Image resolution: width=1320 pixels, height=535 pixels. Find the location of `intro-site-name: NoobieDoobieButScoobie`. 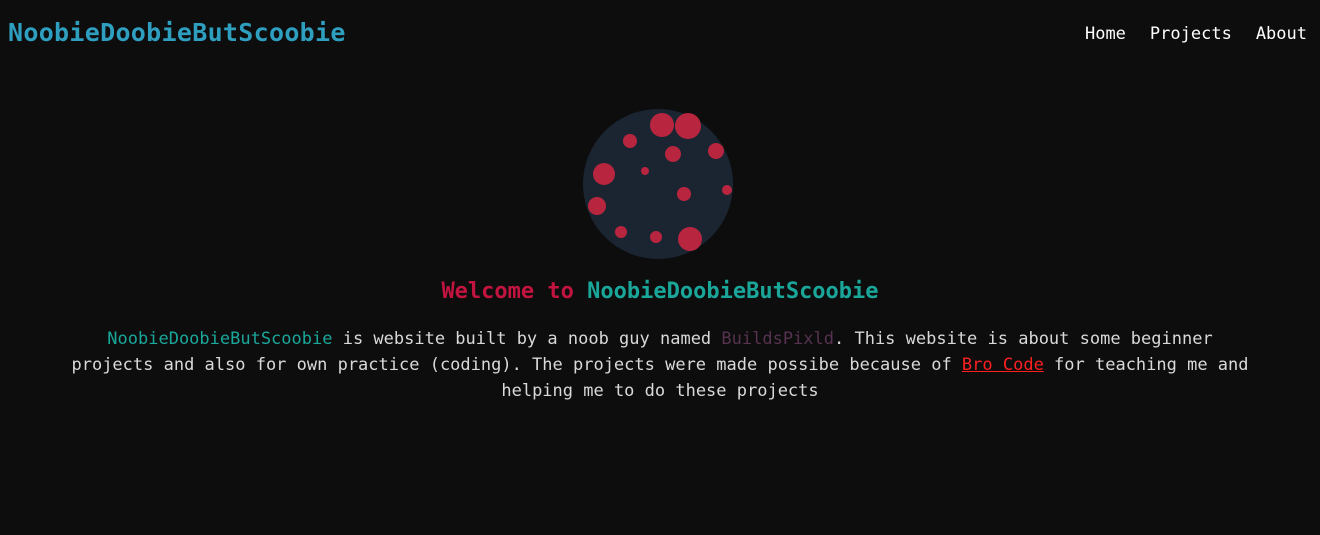

intro-site-name: NoobieDoobieButScoobie is located at coordinates (220, 339).